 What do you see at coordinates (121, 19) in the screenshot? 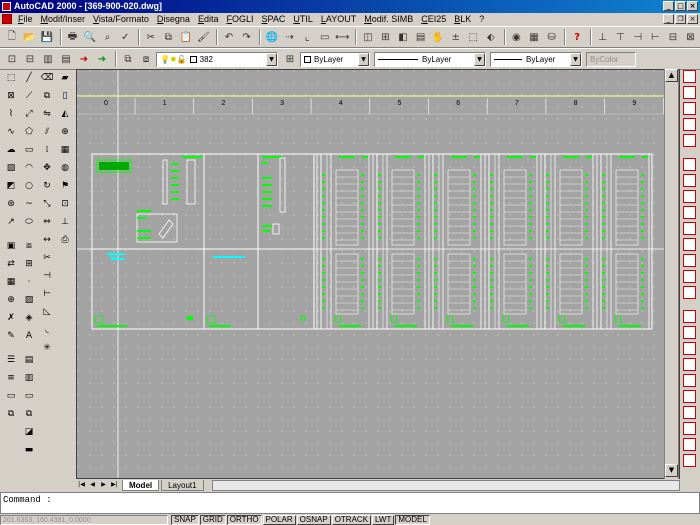
I see `menu-vista-formato: Vista/Formato` at bounding box center [121, 19].